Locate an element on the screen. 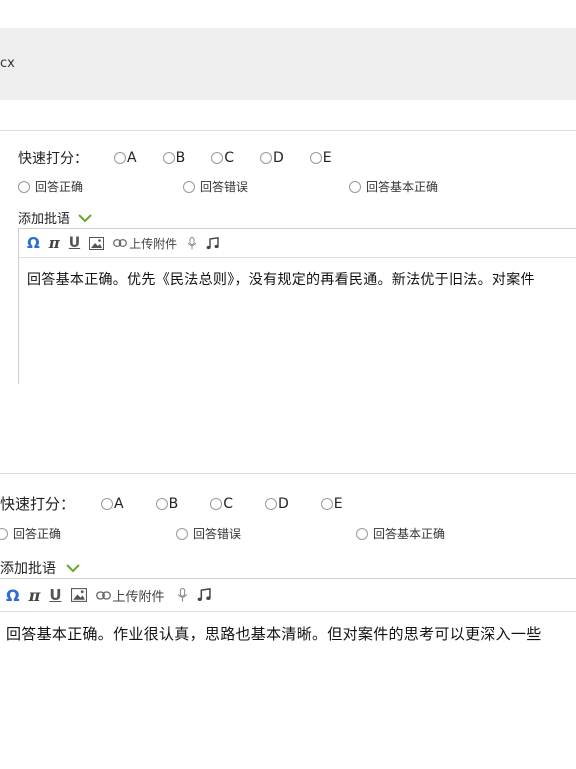 The width and height of the screenshot is (576, 769). comment-text: 回答基本正确。优先《民法总则》，没有规定的再看民通。新法优于旧法。对案件 is located at coordinates (281, 279).